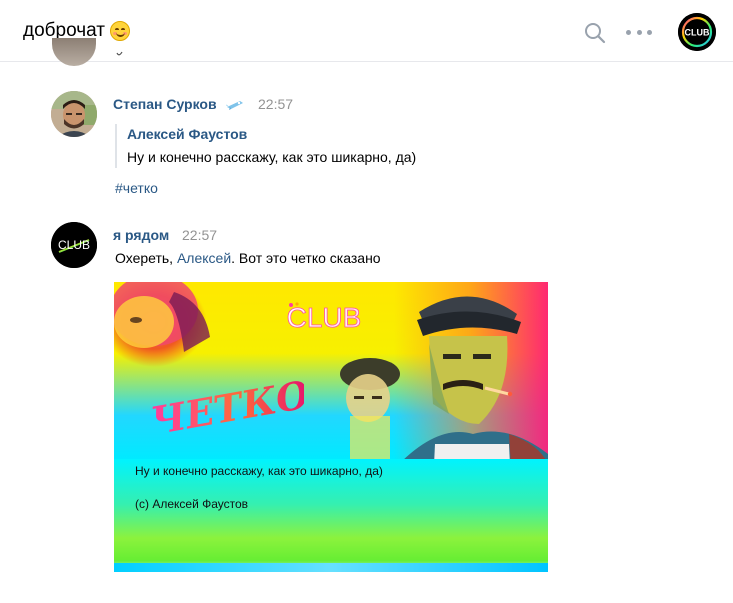 This screenshot has height=603, width=733. I want to click on svg-text: ЧЕТКО!, so click(225, 407).